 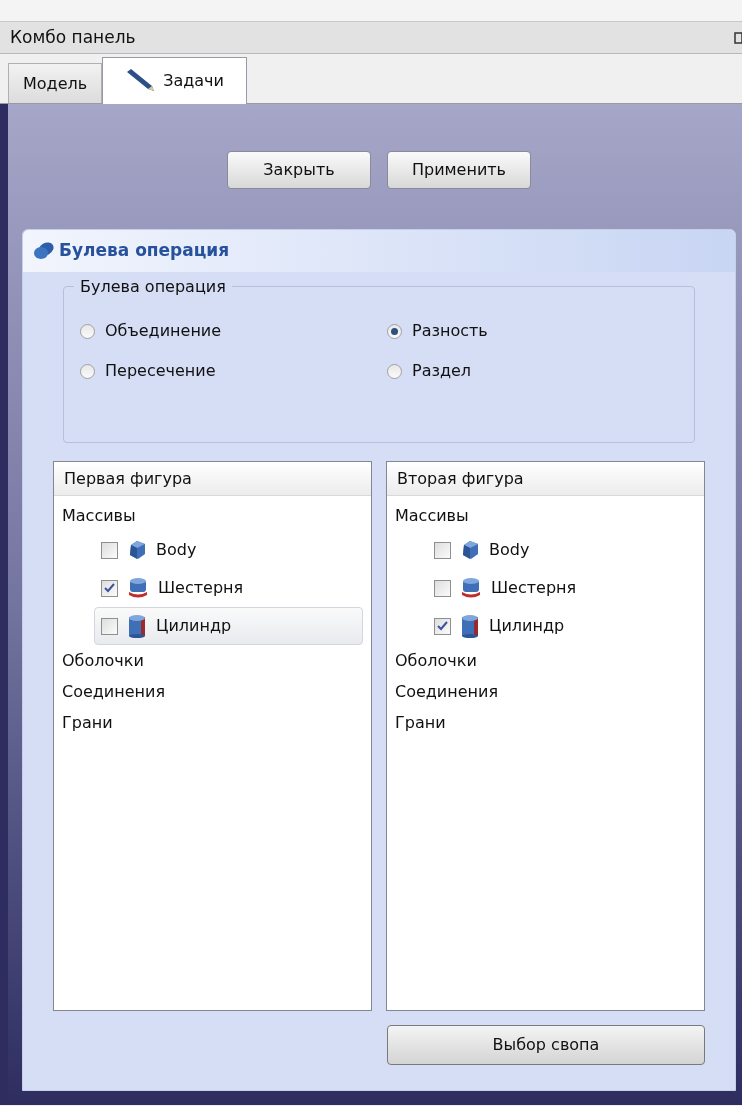 What do you see at coordinates (73, 37) in the screenshot?
I see `panel-title: Комбо панель` at bounding box center [73, 37].